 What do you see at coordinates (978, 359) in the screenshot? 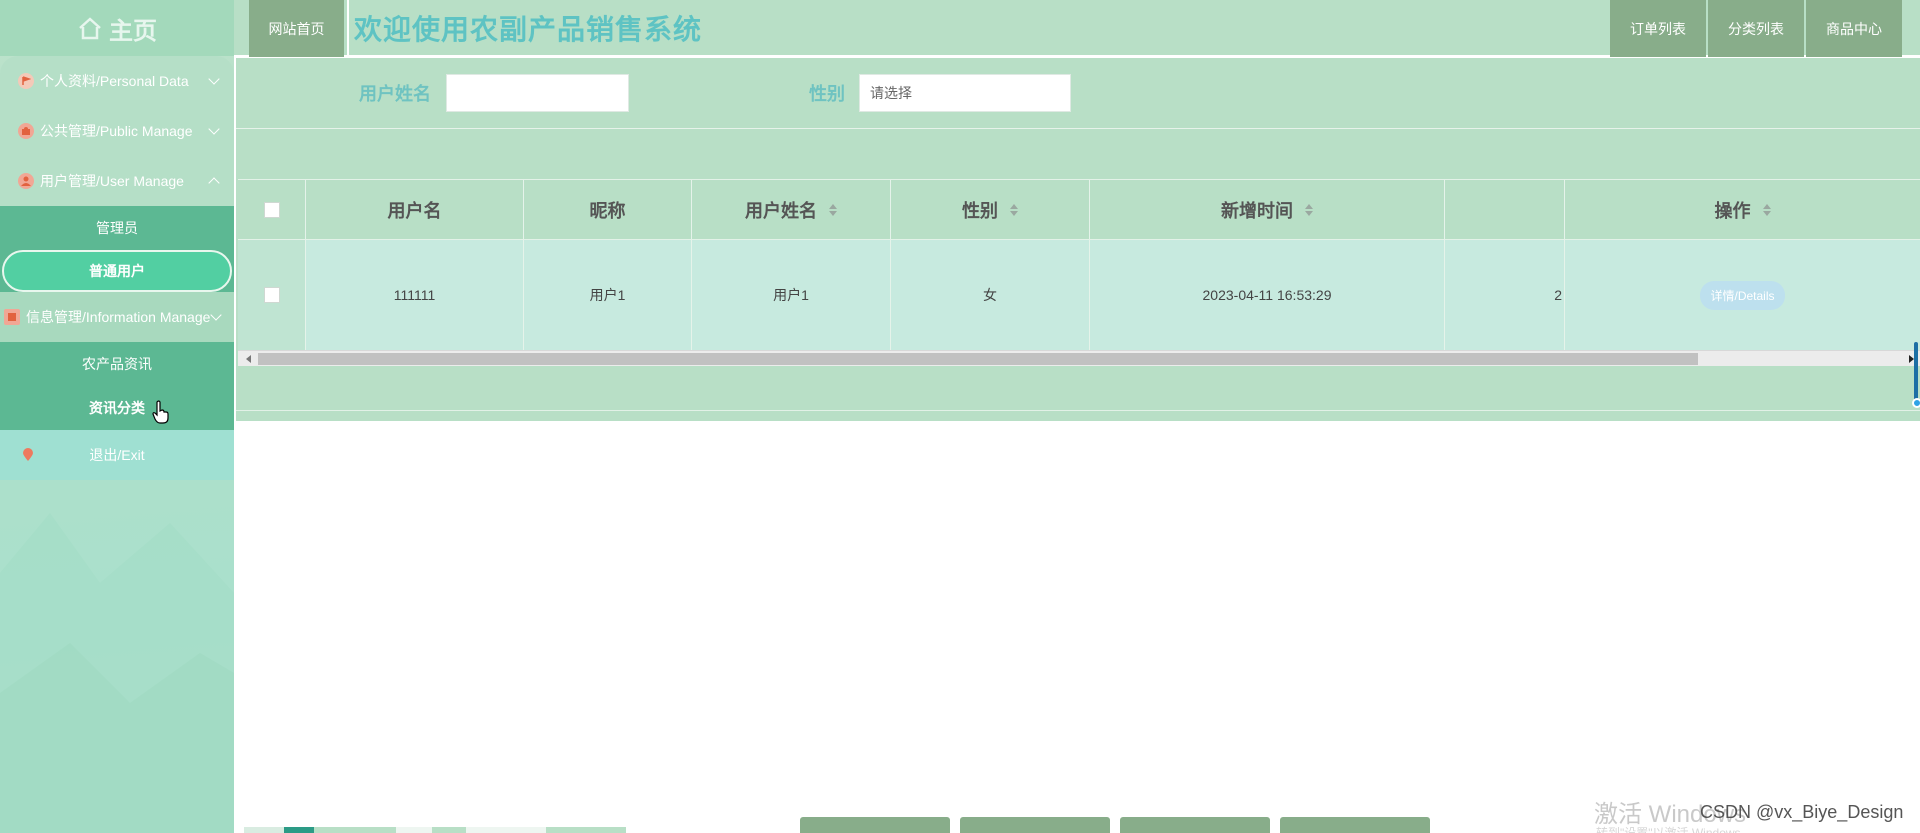
I see `scrollbar-thumb` at bounding box center [978, 359].